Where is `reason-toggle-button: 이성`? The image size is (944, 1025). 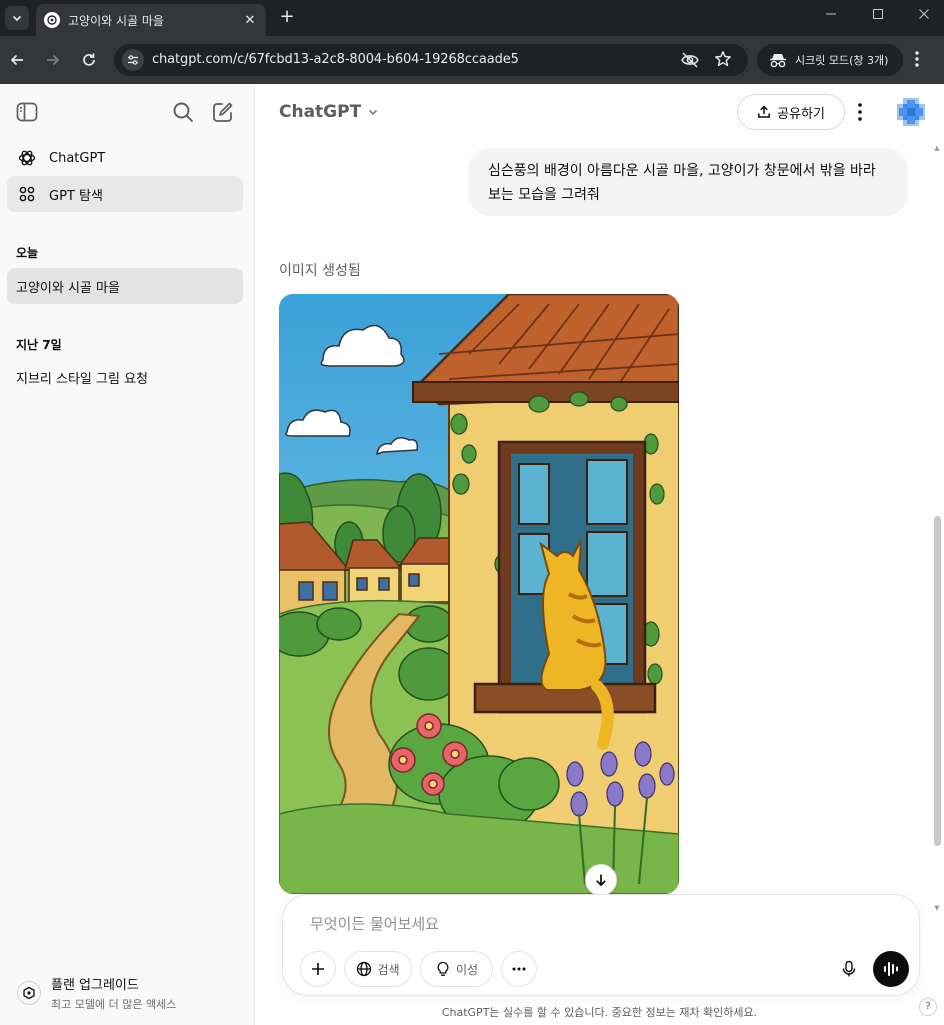 reason-toggle-button: 이성 is located at coordinates (456, 969).